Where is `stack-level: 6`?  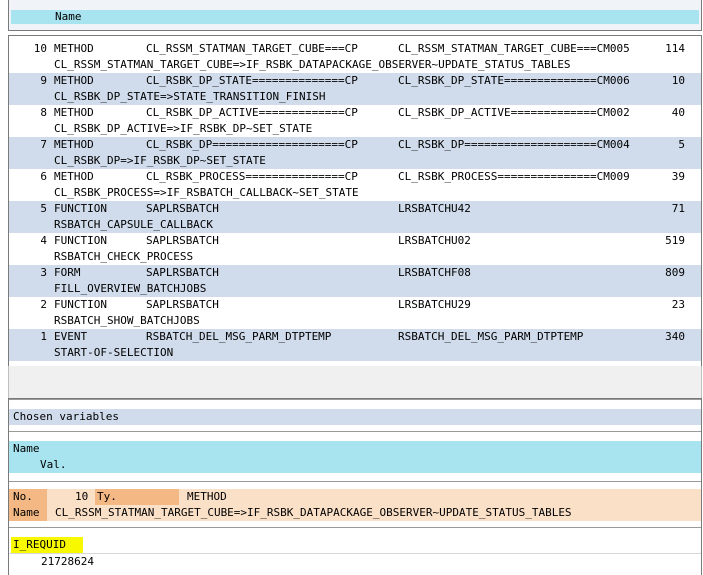 stack-level: 6 is located at coordinates (43, 176).